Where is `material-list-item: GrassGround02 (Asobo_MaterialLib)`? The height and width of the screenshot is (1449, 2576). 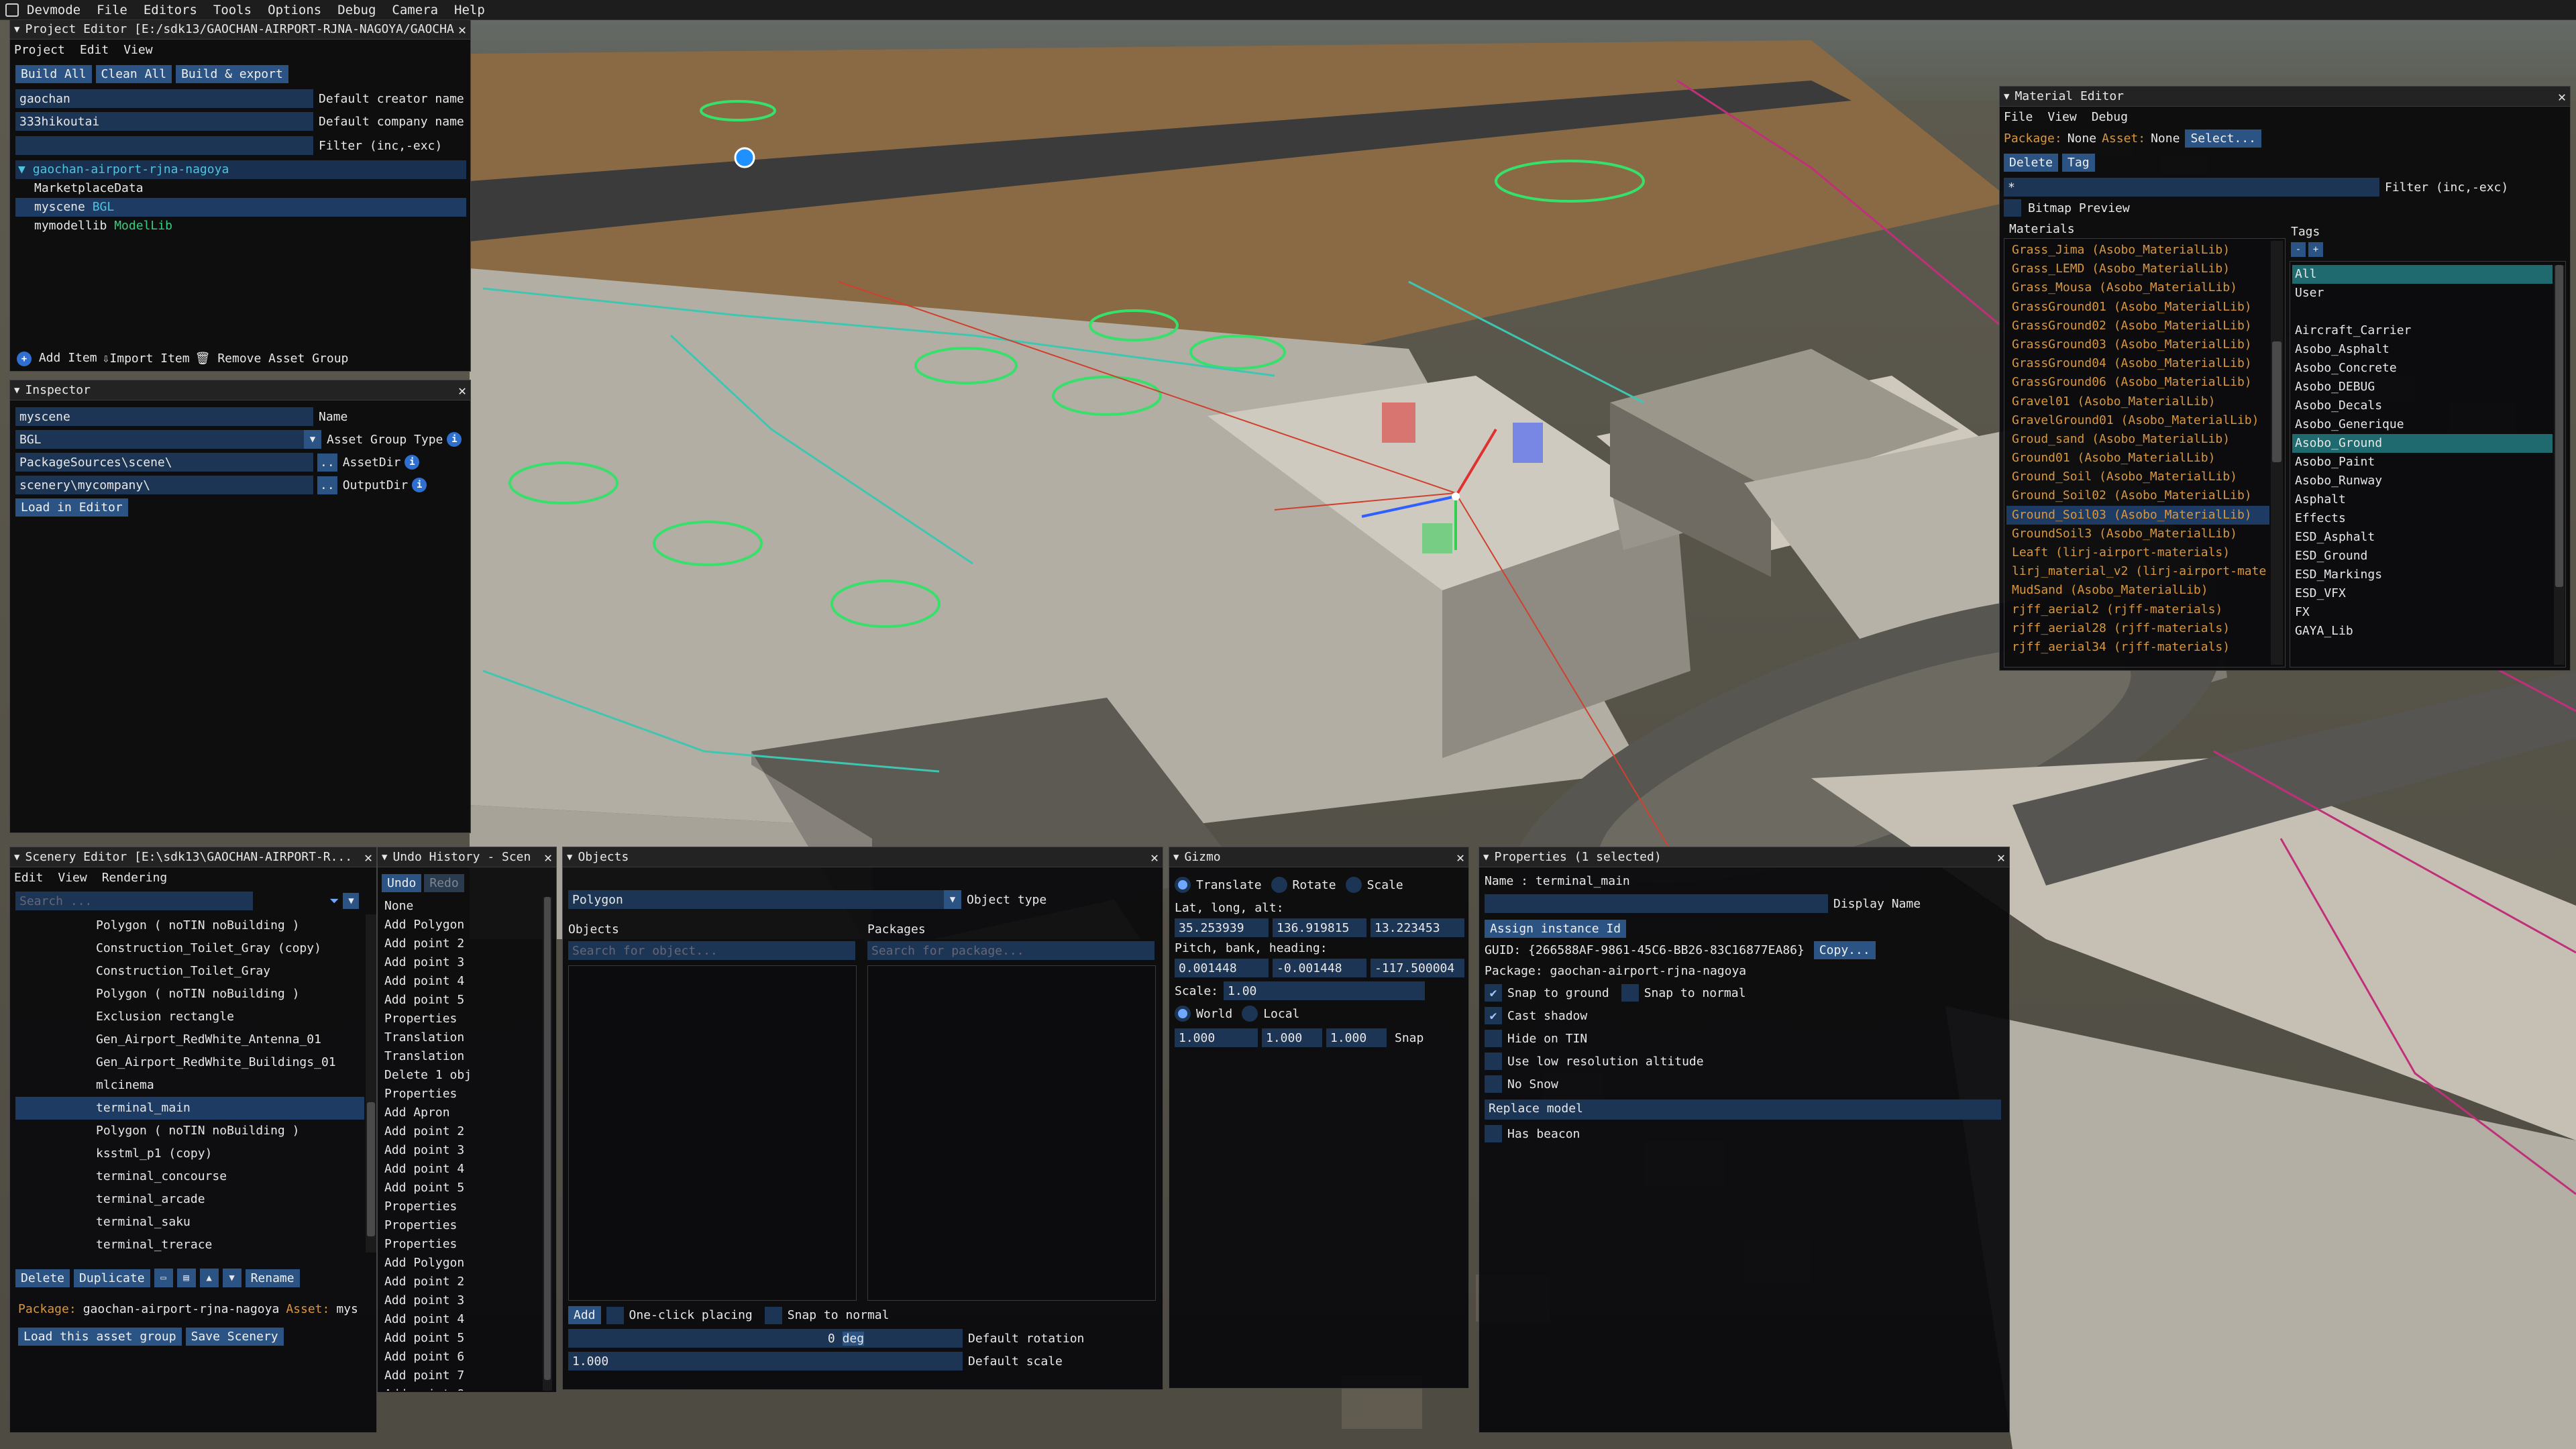 material-list-item: GrassGround02 (Asobo_MaterialLib) is located at coordinates (2137, 326).